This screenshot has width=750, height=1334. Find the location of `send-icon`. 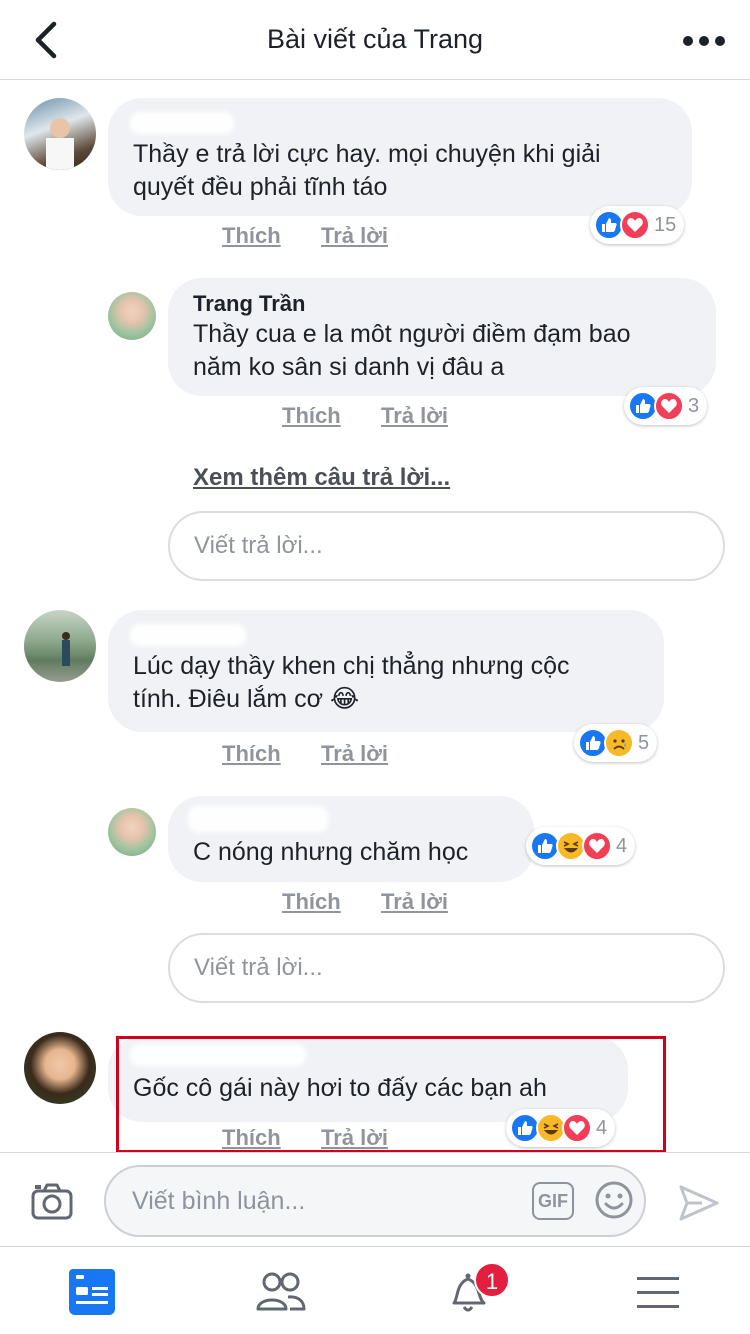

send-icon is located at coordinates (699, 1203).